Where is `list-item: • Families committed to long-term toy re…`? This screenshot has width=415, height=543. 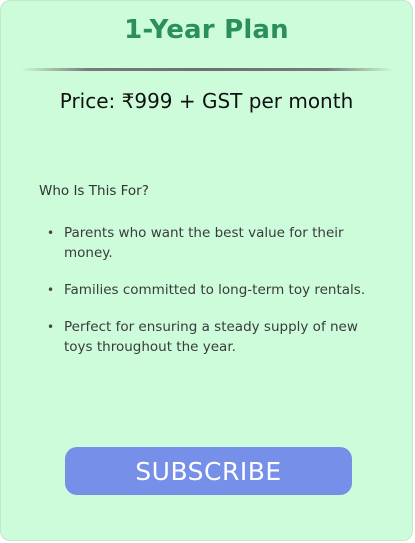
list-item: • Families committed to long-term toy re… is located at coordinates (217, 290).